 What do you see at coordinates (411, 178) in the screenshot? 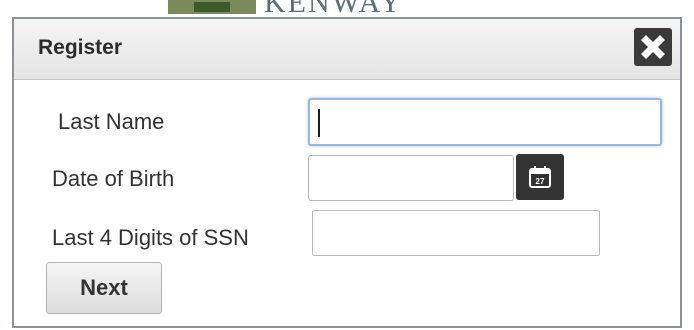
I see `date-of-birth-input` at bounding box center [411, 178].